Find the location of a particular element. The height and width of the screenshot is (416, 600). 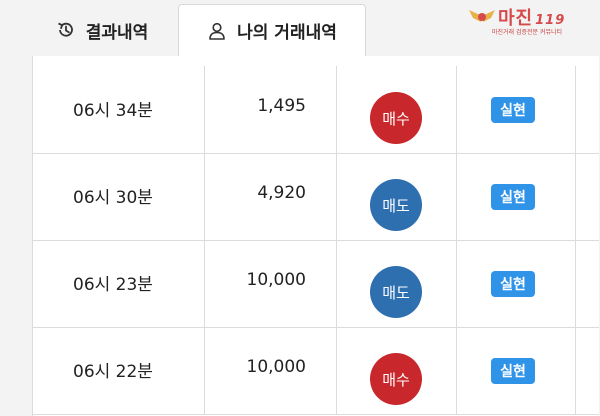

tab-results: 결과내역 is located at coordinates (102, 30).